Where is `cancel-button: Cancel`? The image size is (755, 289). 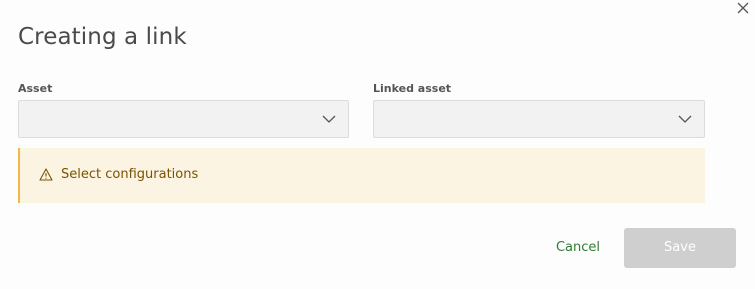
cancel-button: Cancel is located at coordinates (578, 248).